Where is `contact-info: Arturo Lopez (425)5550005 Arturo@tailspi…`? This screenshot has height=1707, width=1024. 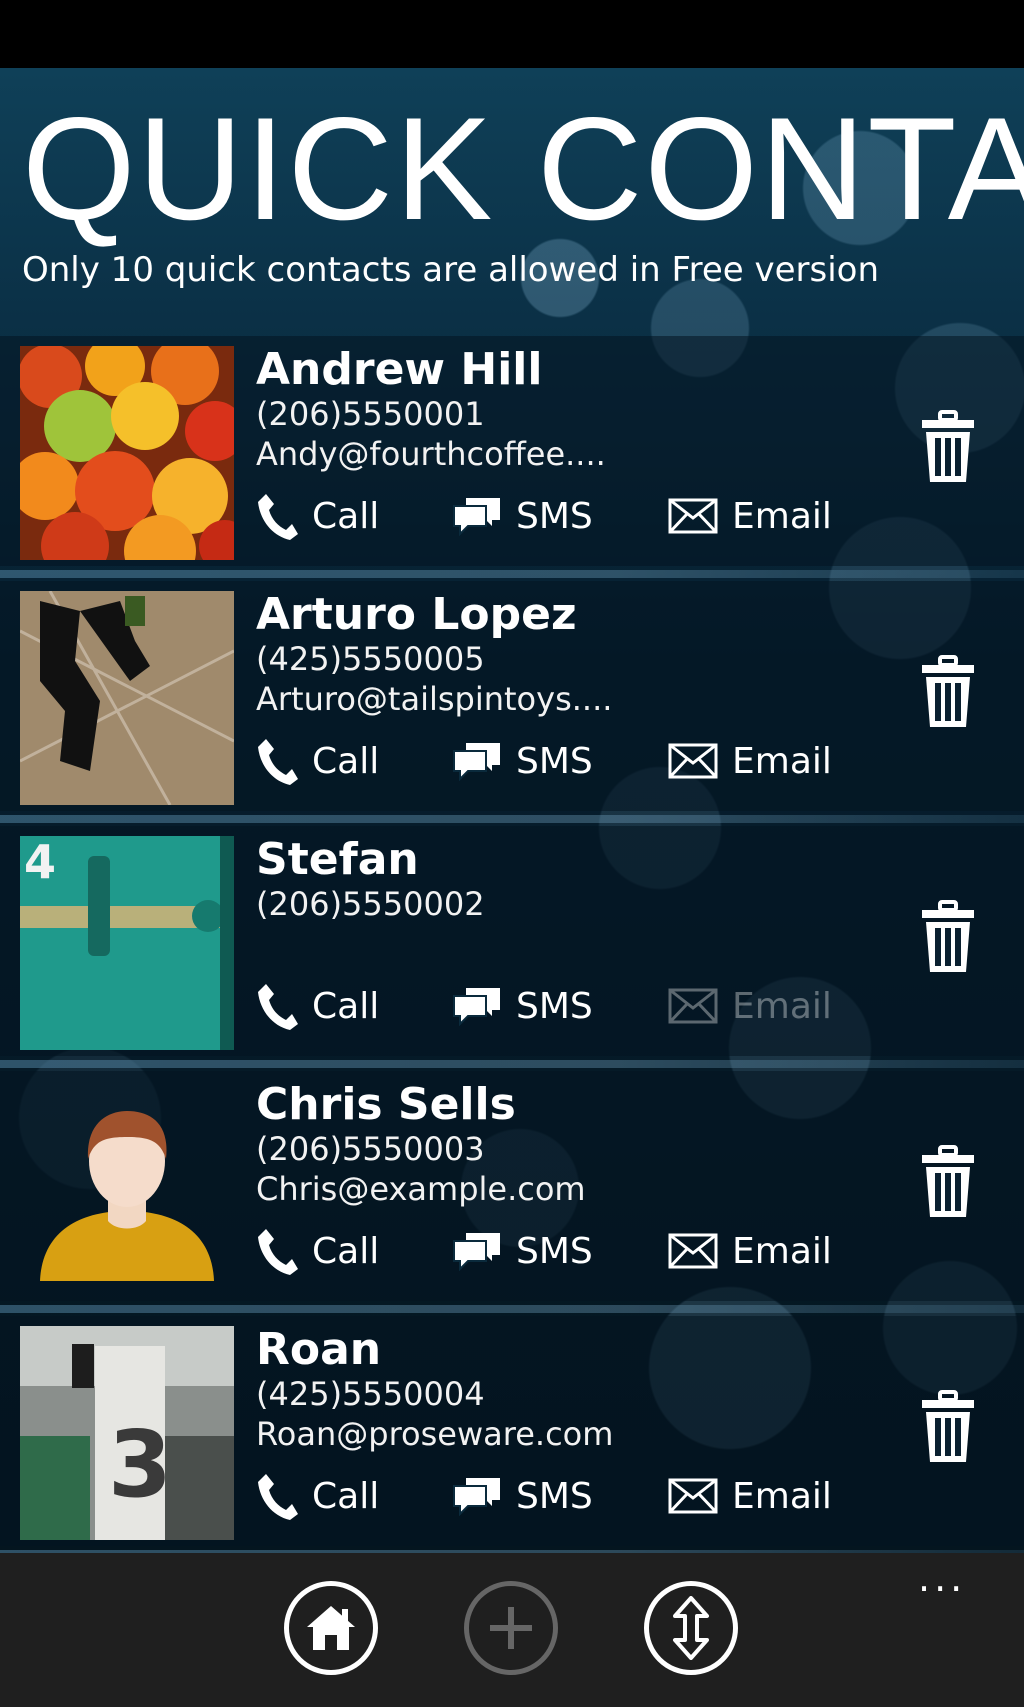 contact-info: Arturo Lopez (425)5550005 Arturo@tailspi… is located at coordinates (586, 696).